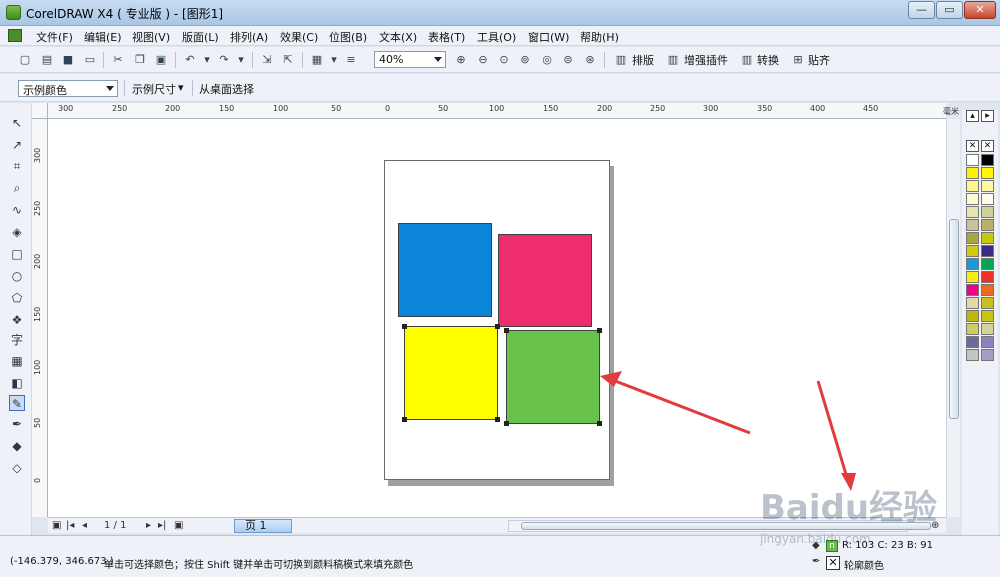  I want to click on menu-arrange: 排列(A), so click(249, 37).